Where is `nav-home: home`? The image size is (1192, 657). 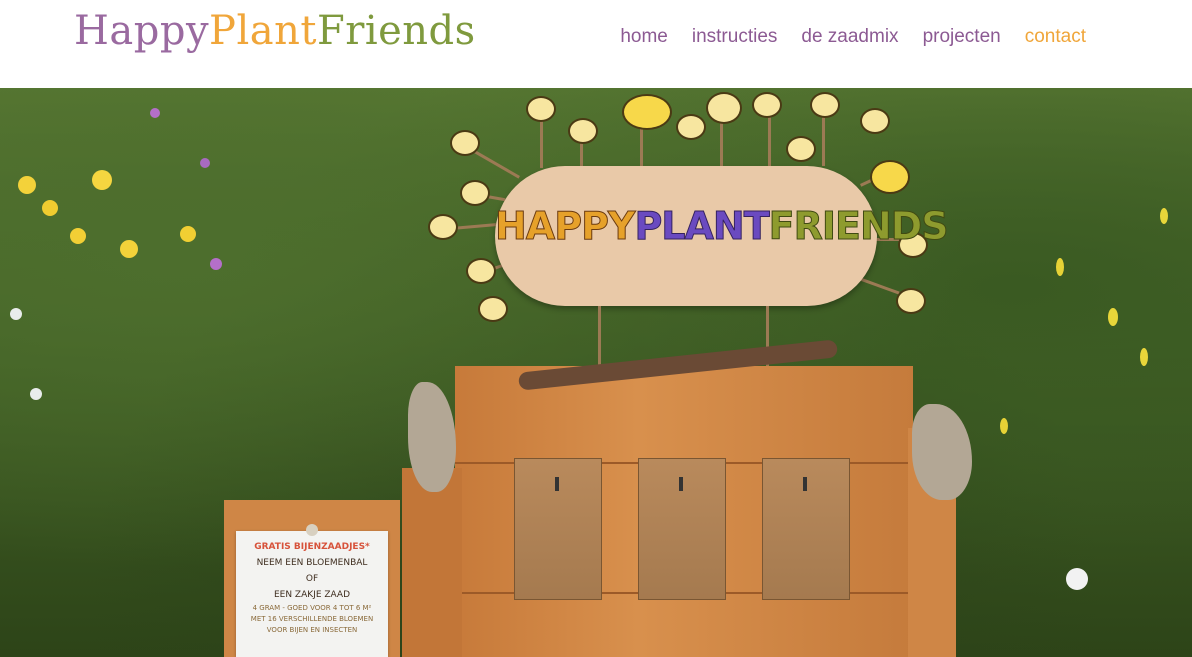
nav-home: home is located at coordinates (644, 37).